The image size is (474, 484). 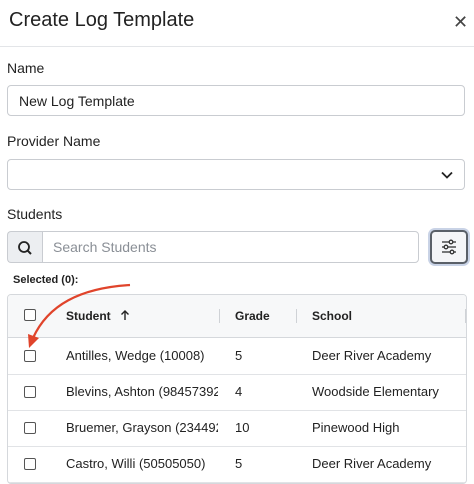 I want to click on sliders-icon, so click(x=449, y=247).